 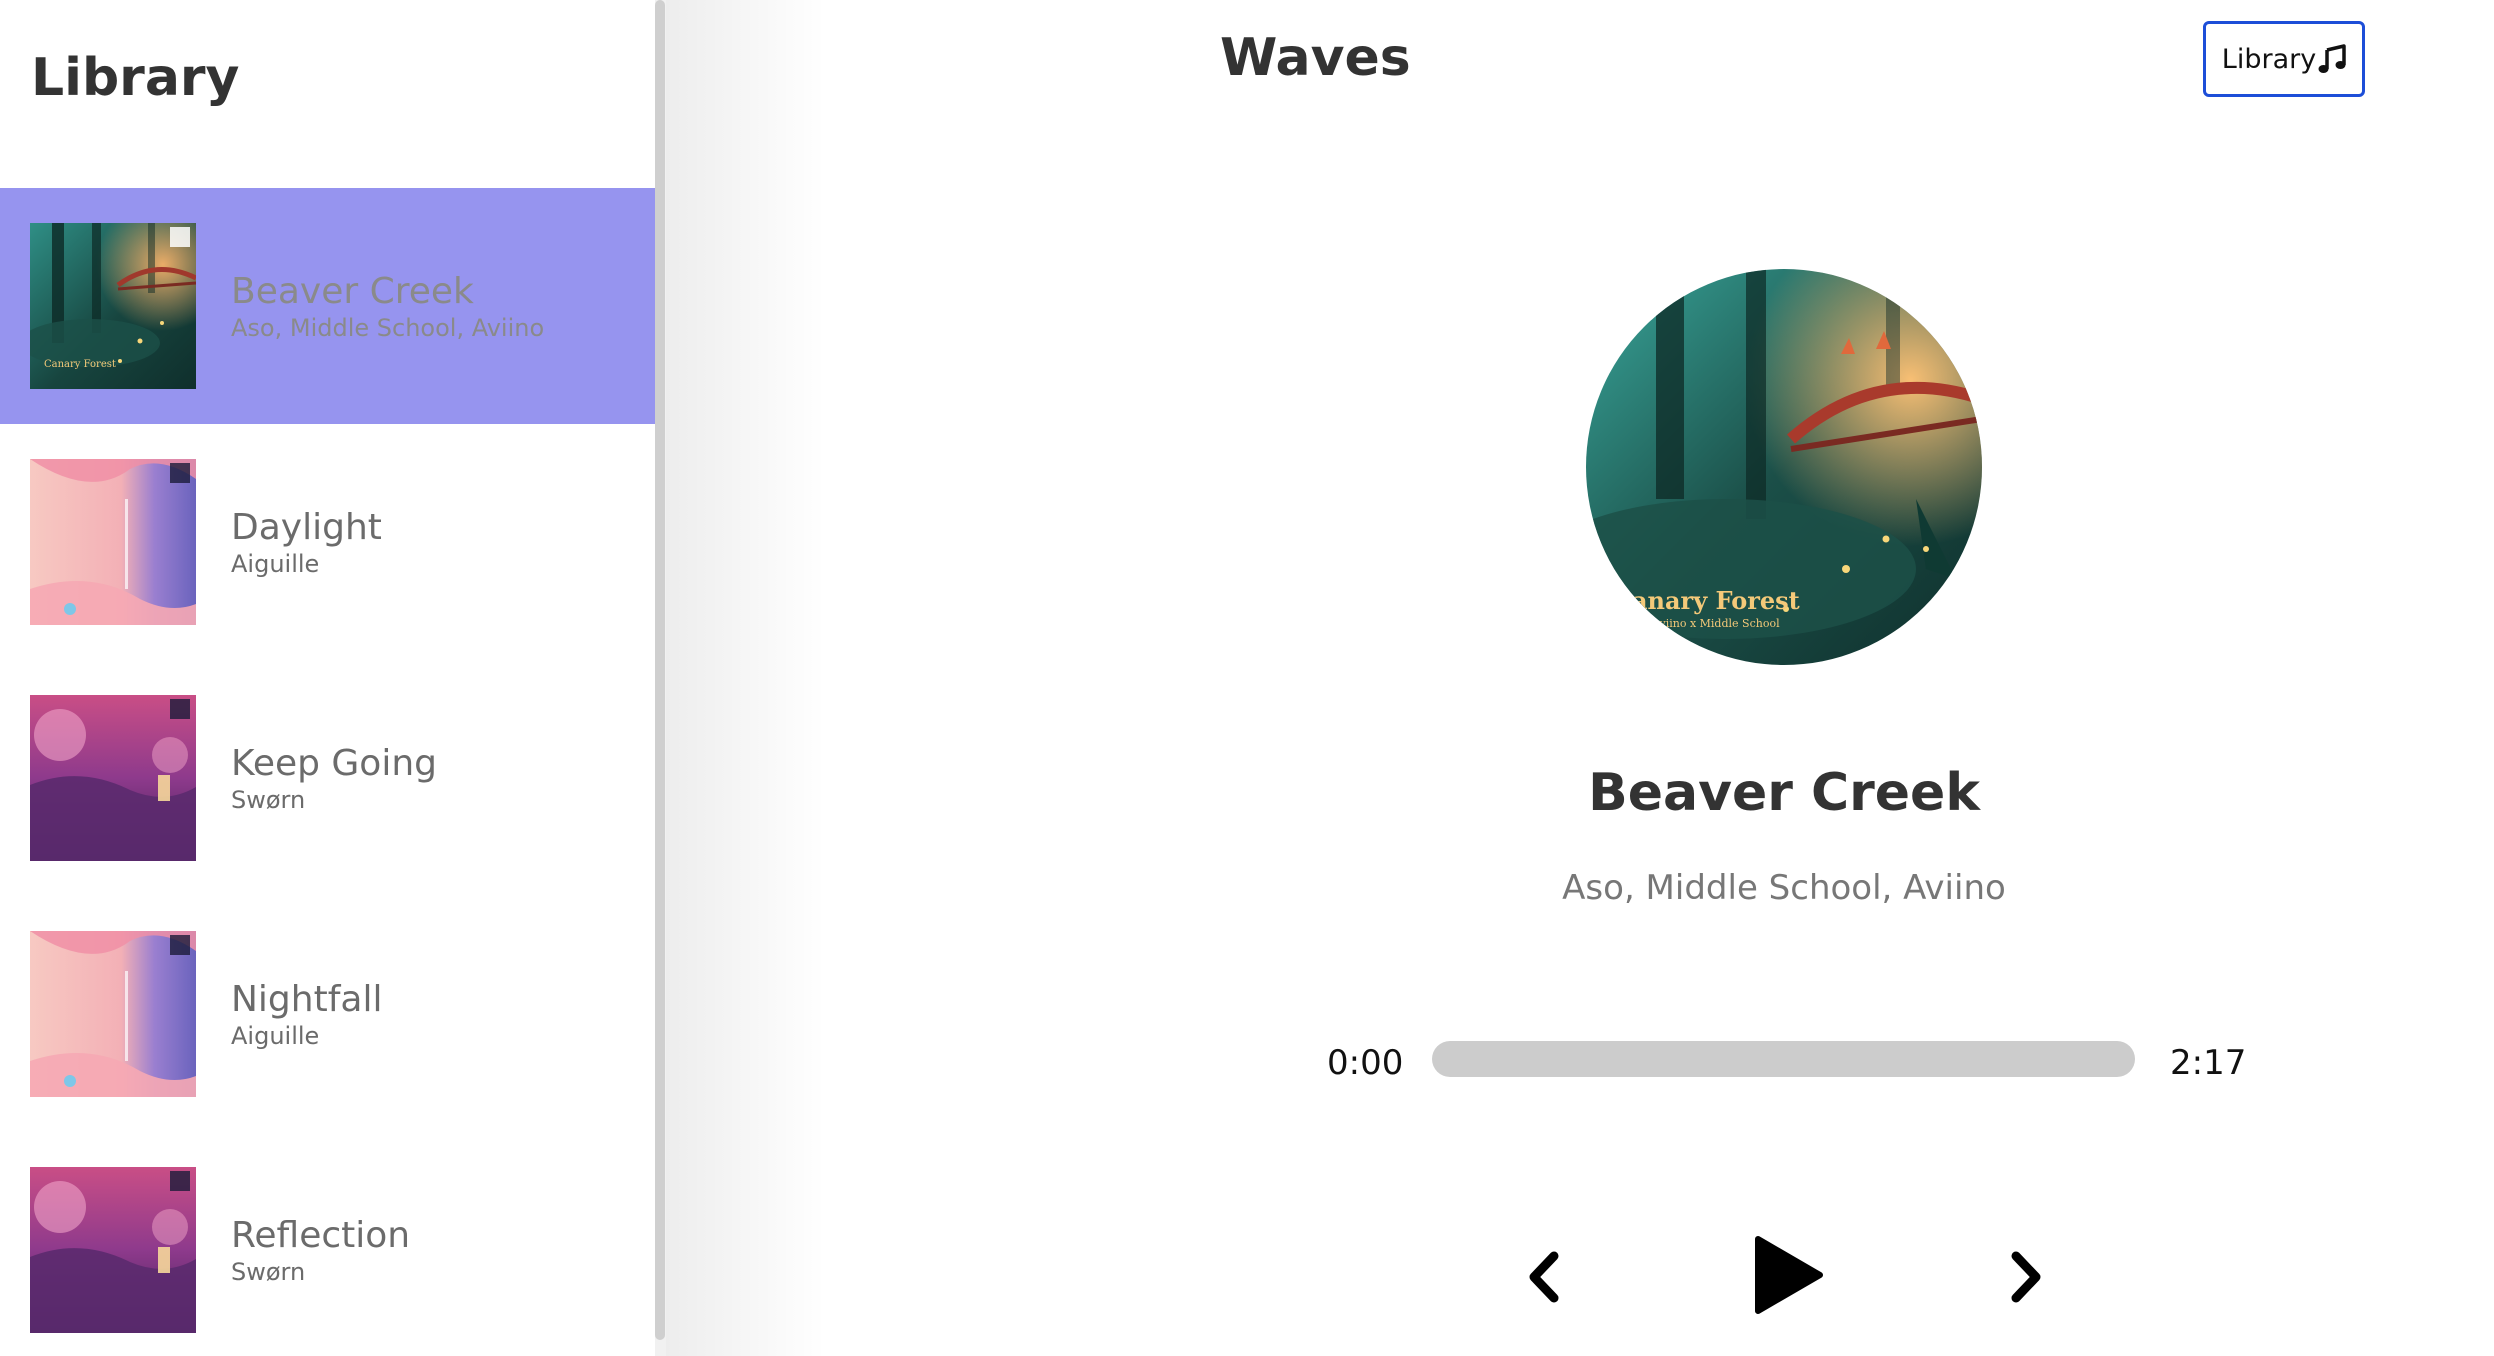 I want to click on song-artist: Aso, Middle School, Aviino, so click(x=388, y=327).